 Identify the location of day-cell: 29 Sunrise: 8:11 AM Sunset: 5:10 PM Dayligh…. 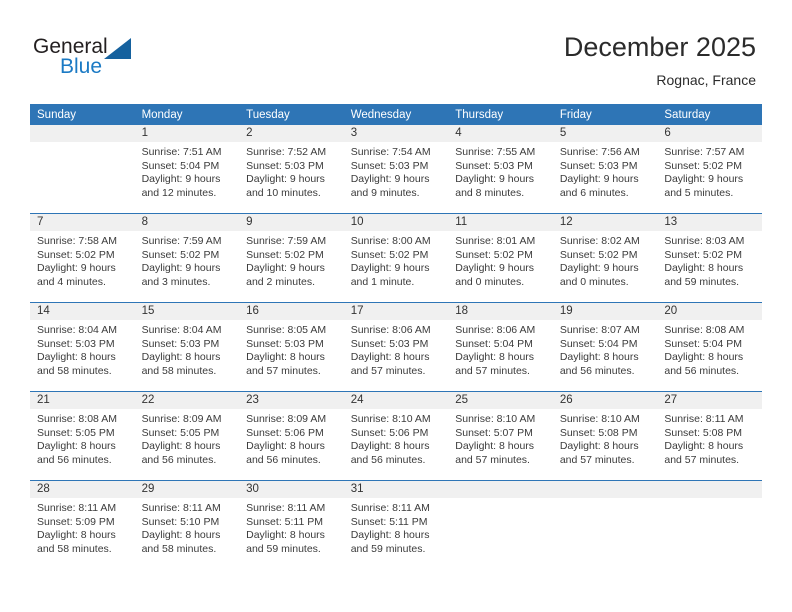
(187, 525).